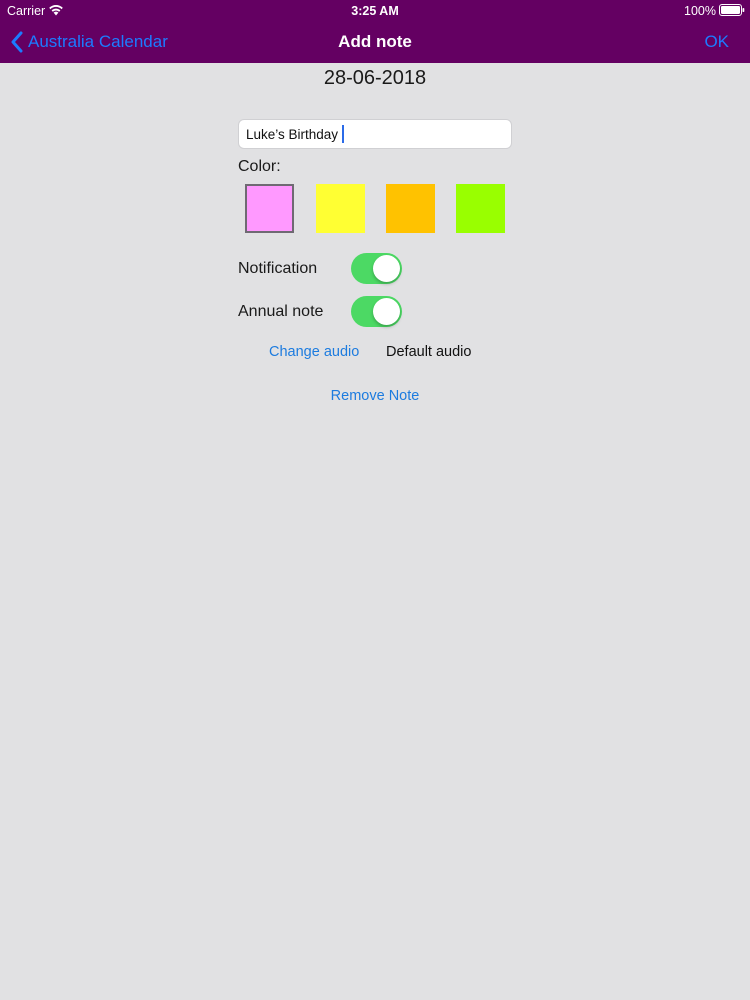 The width and height of the screenshot is (750, 1000). I want to click on page-title: Add note, so click(375, 41).